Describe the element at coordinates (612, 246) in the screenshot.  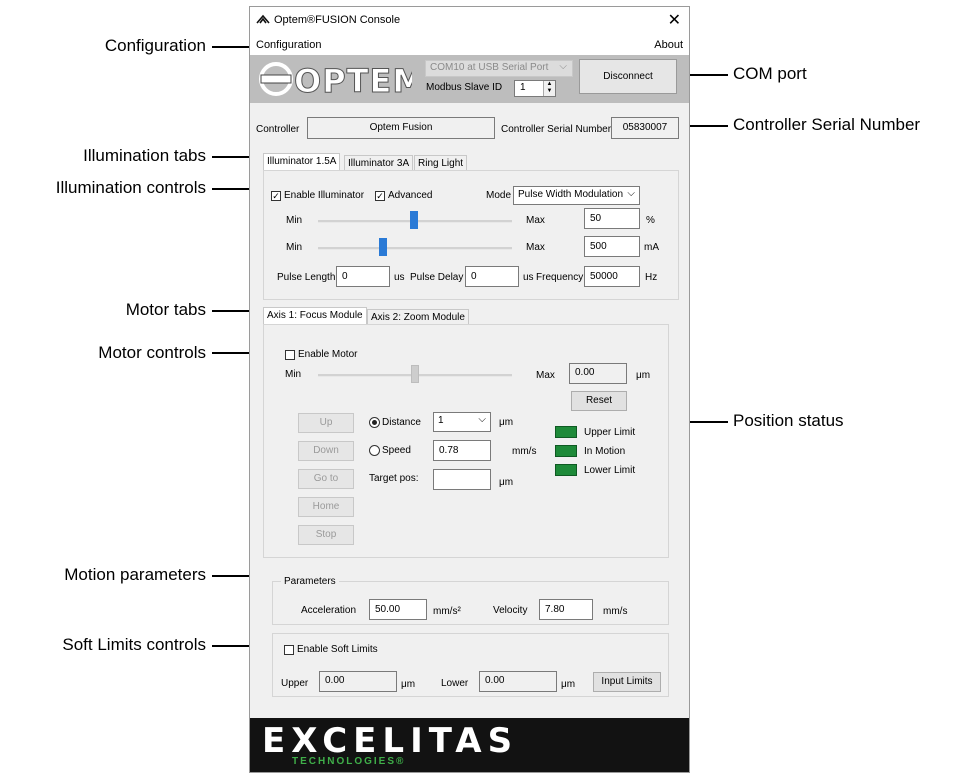
I see `current-ma-input: 500` at that location.